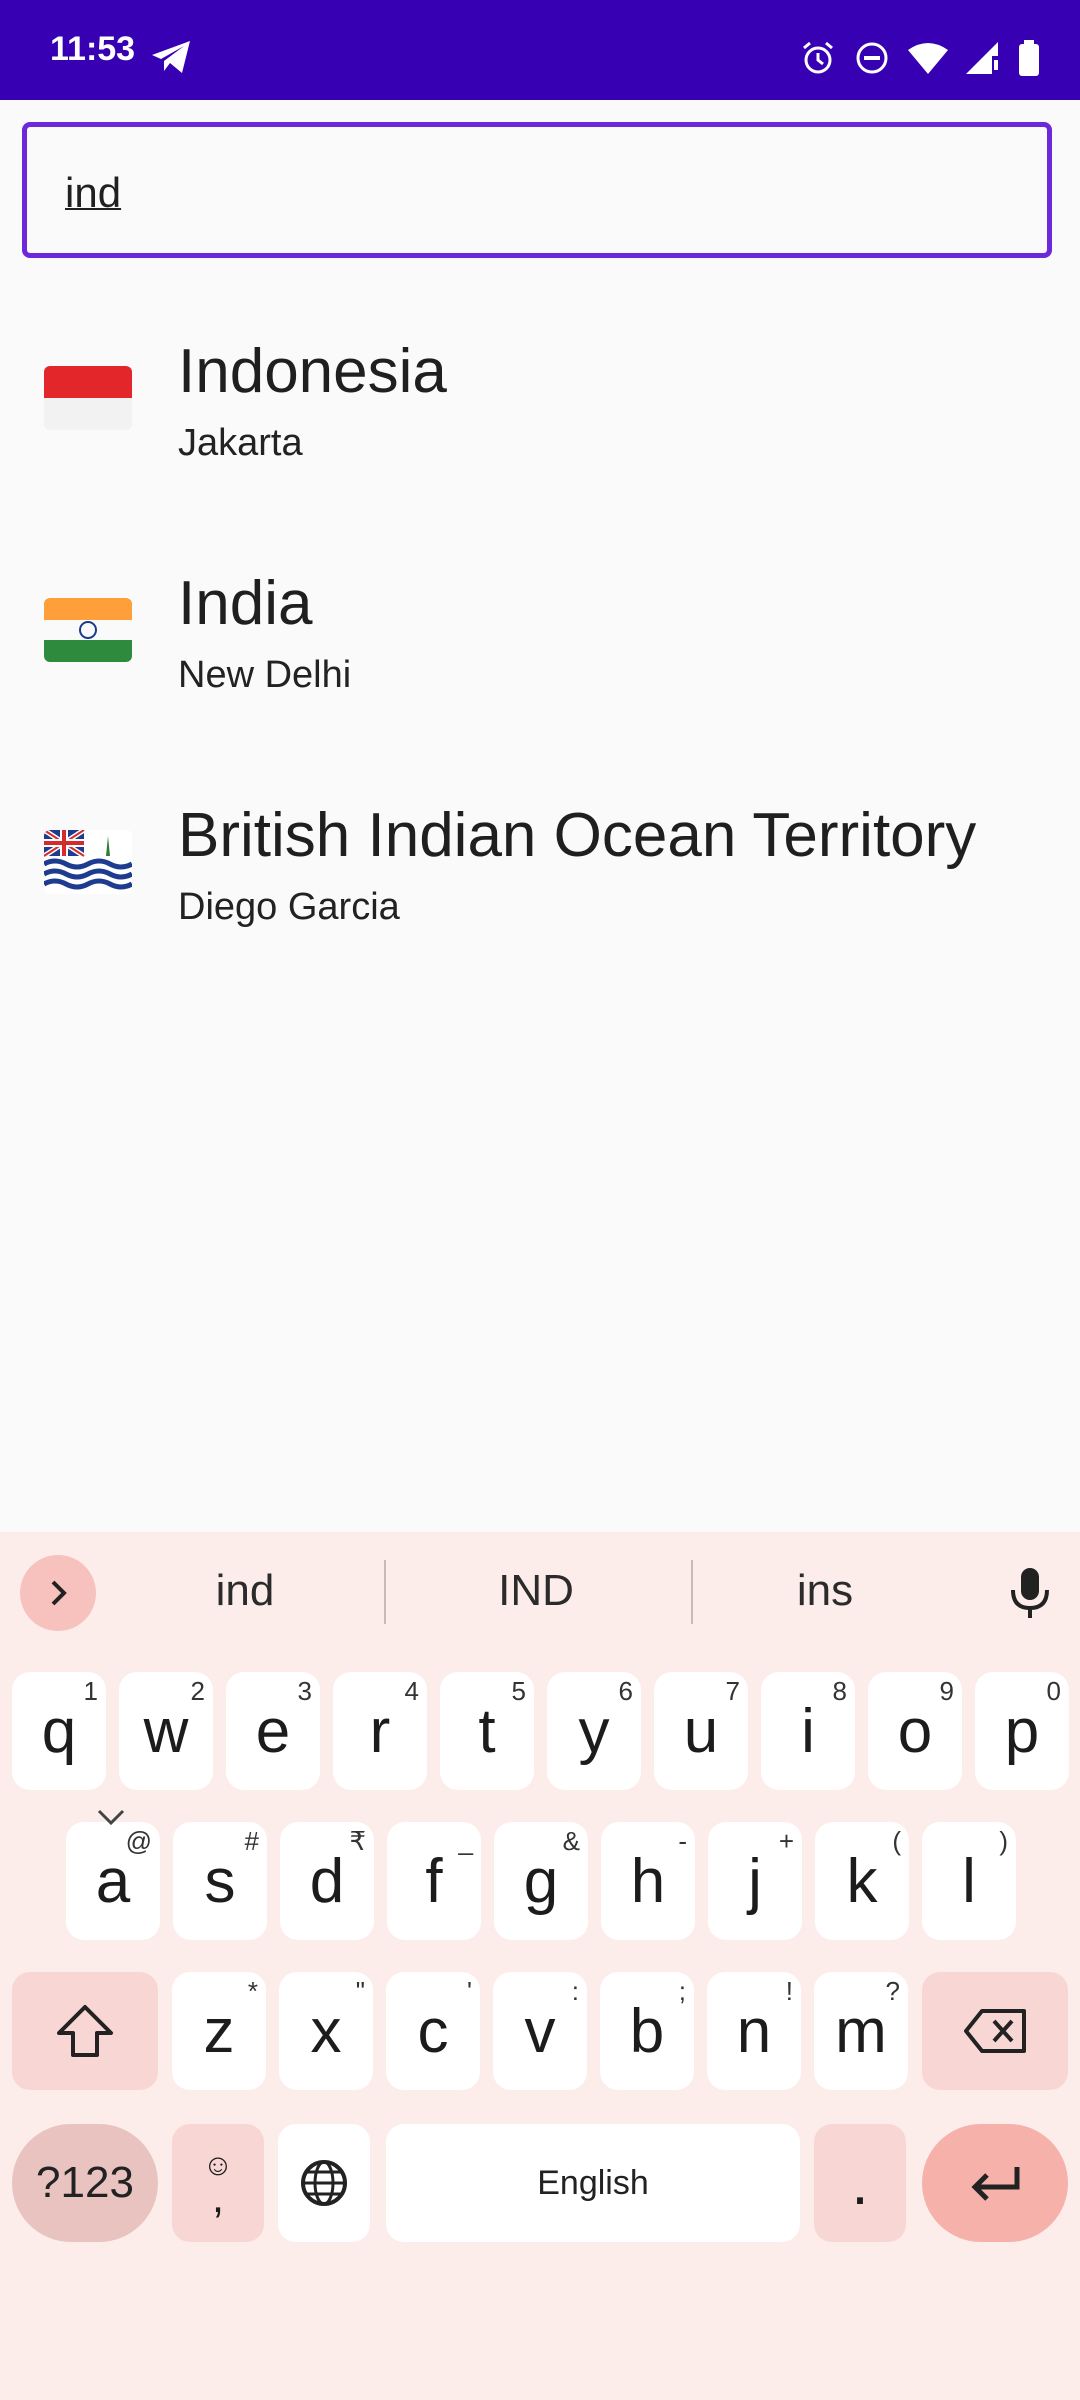 Image resolution: width=1080 pixels, height=2400 pixels. Describe the element at coordinates (593, 2183) in the screenshot. I see `space-key: English` at that location.